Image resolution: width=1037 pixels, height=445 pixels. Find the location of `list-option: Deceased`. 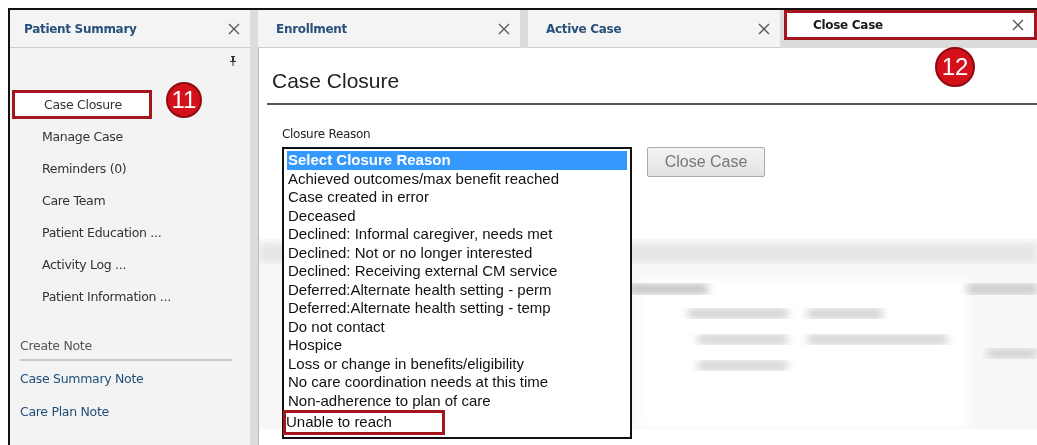

list-option: Deceased is located at coordinates (457, 215).